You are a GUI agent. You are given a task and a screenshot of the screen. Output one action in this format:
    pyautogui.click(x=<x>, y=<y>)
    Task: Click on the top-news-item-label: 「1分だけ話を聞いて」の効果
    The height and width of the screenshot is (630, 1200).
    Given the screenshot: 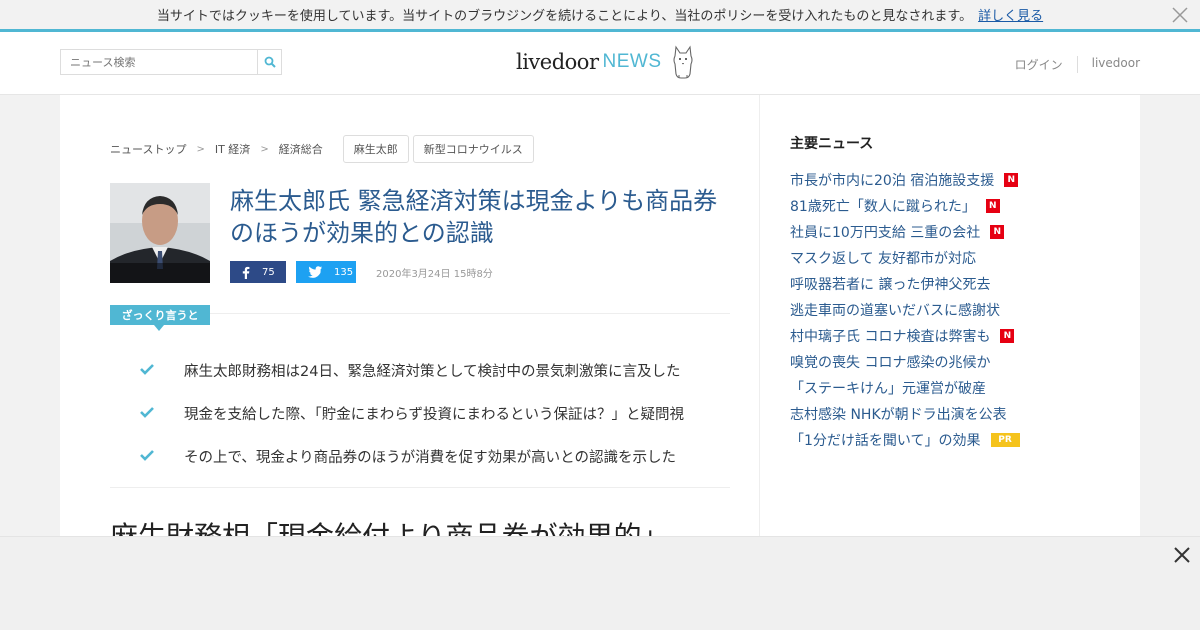 What is the action you would take?
    pyautogui.click(x=885, y=441)
    